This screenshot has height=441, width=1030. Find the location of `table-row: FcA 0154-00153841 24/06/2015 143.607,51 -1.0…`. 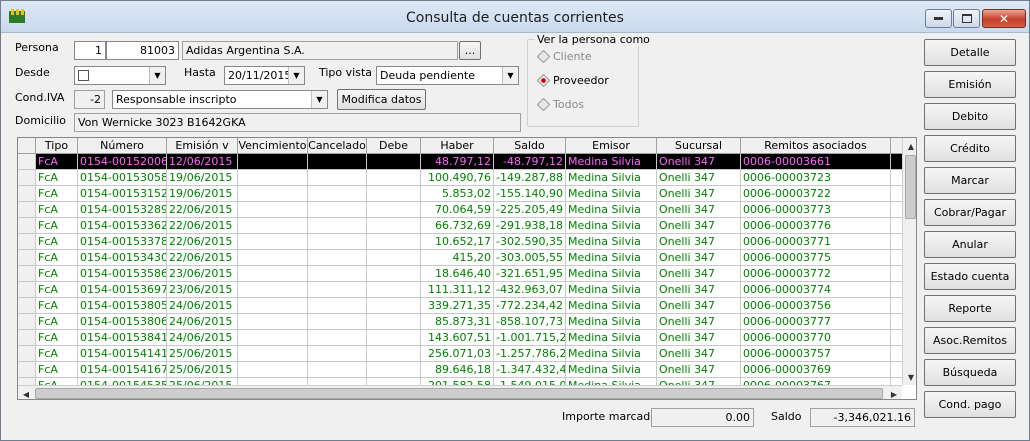

table-row: FcA 0154-00153841 24/06/2015 143.607,51 -1.0… is located at coordinates (460, 338).